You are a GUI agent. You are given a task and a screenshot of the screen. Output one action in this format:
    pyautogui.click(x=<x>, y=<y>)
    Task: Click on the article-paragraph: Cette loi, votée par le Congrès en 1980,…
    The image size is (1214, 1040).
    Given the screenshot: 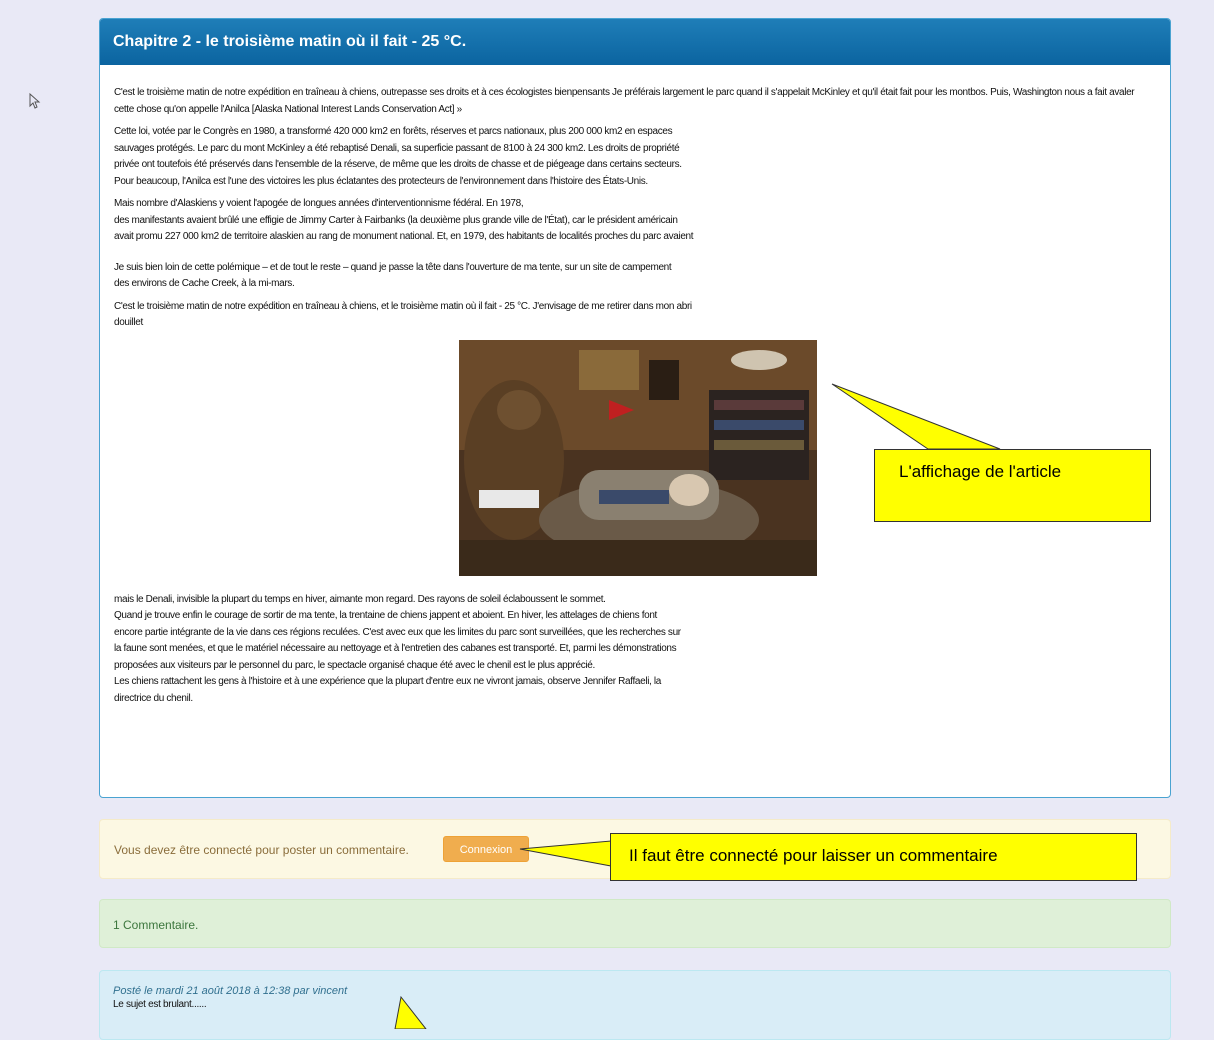 What is the action you would take?
    pyautogui.click(x=398, y=156)
    